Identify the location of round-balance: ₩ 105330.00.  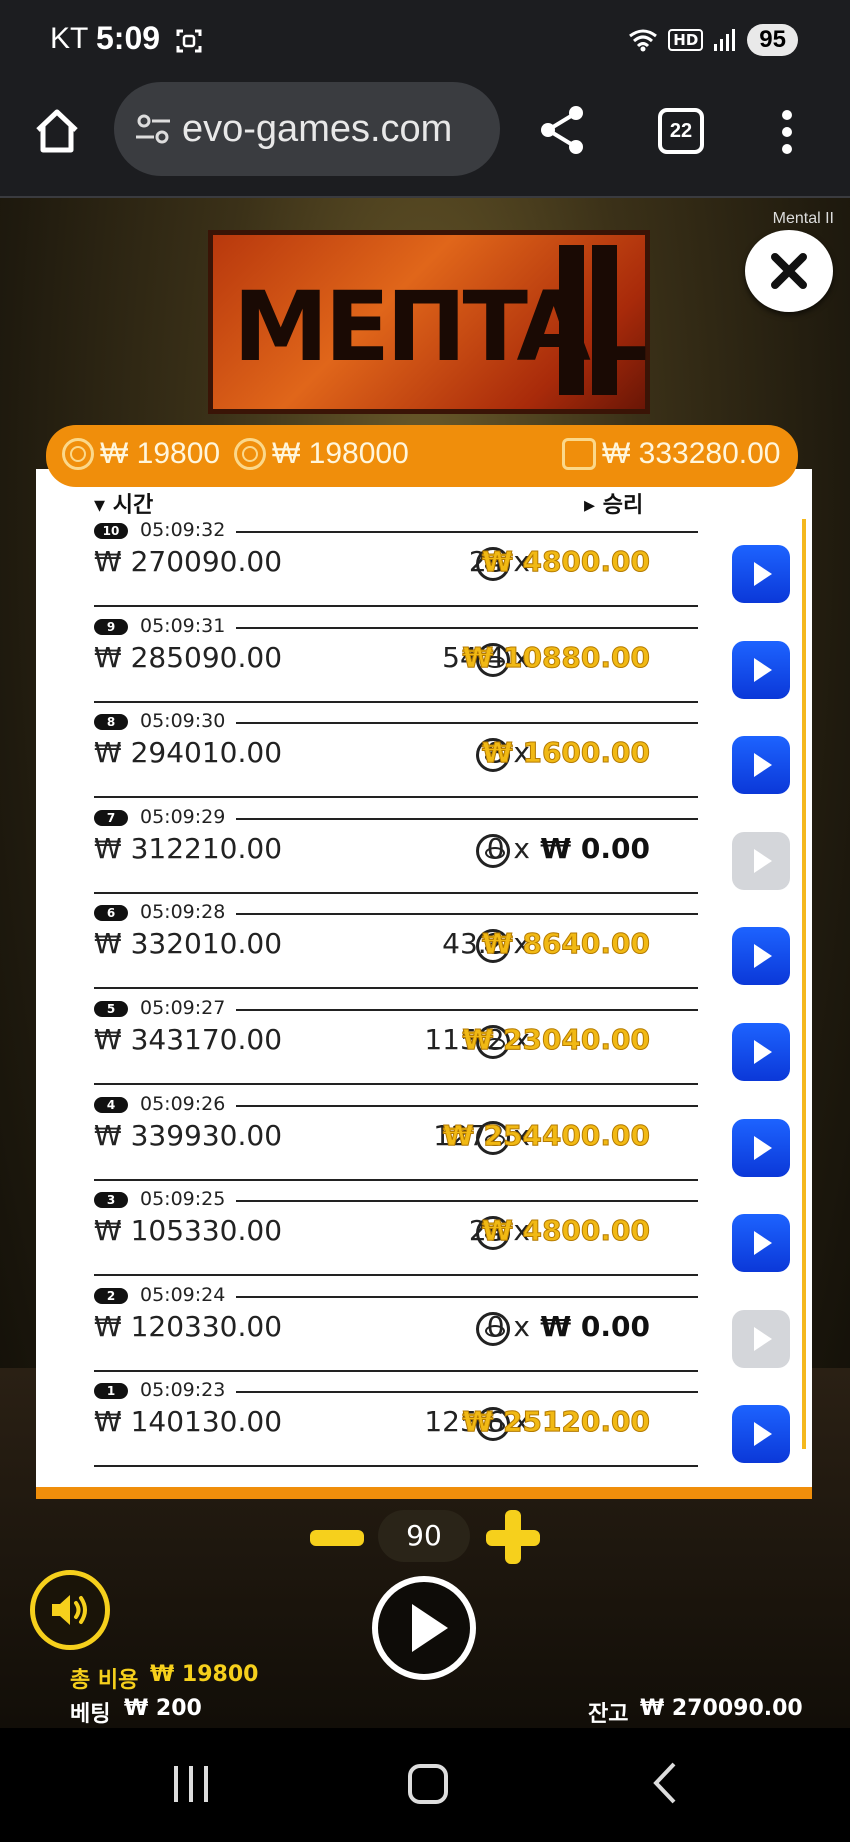
(188, 1231).